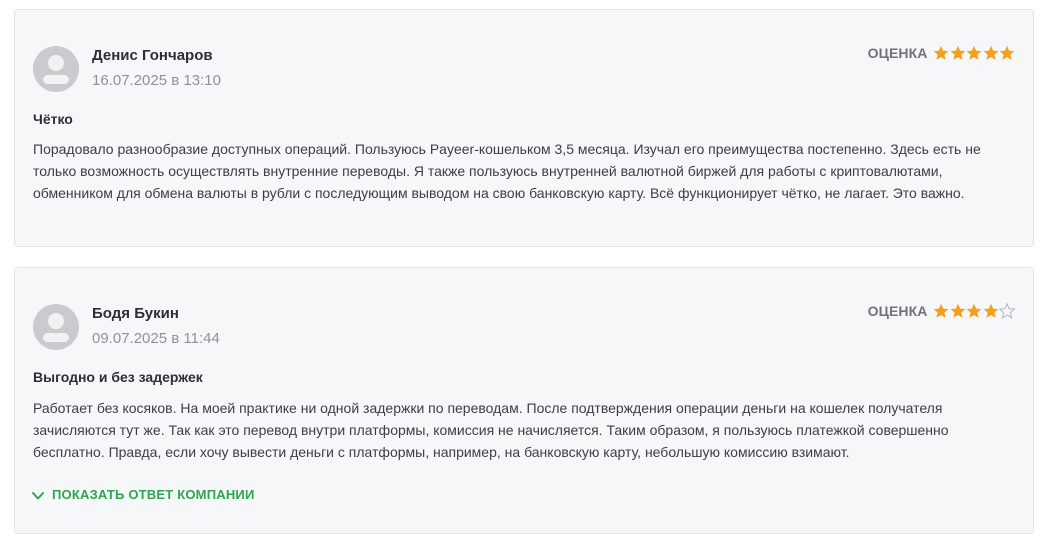 The image size is (1041, 539). Describe the element at coordinates (156, 338) in the screenshot. I see `review-date: 09.07.2025 в 11:44` at that location.